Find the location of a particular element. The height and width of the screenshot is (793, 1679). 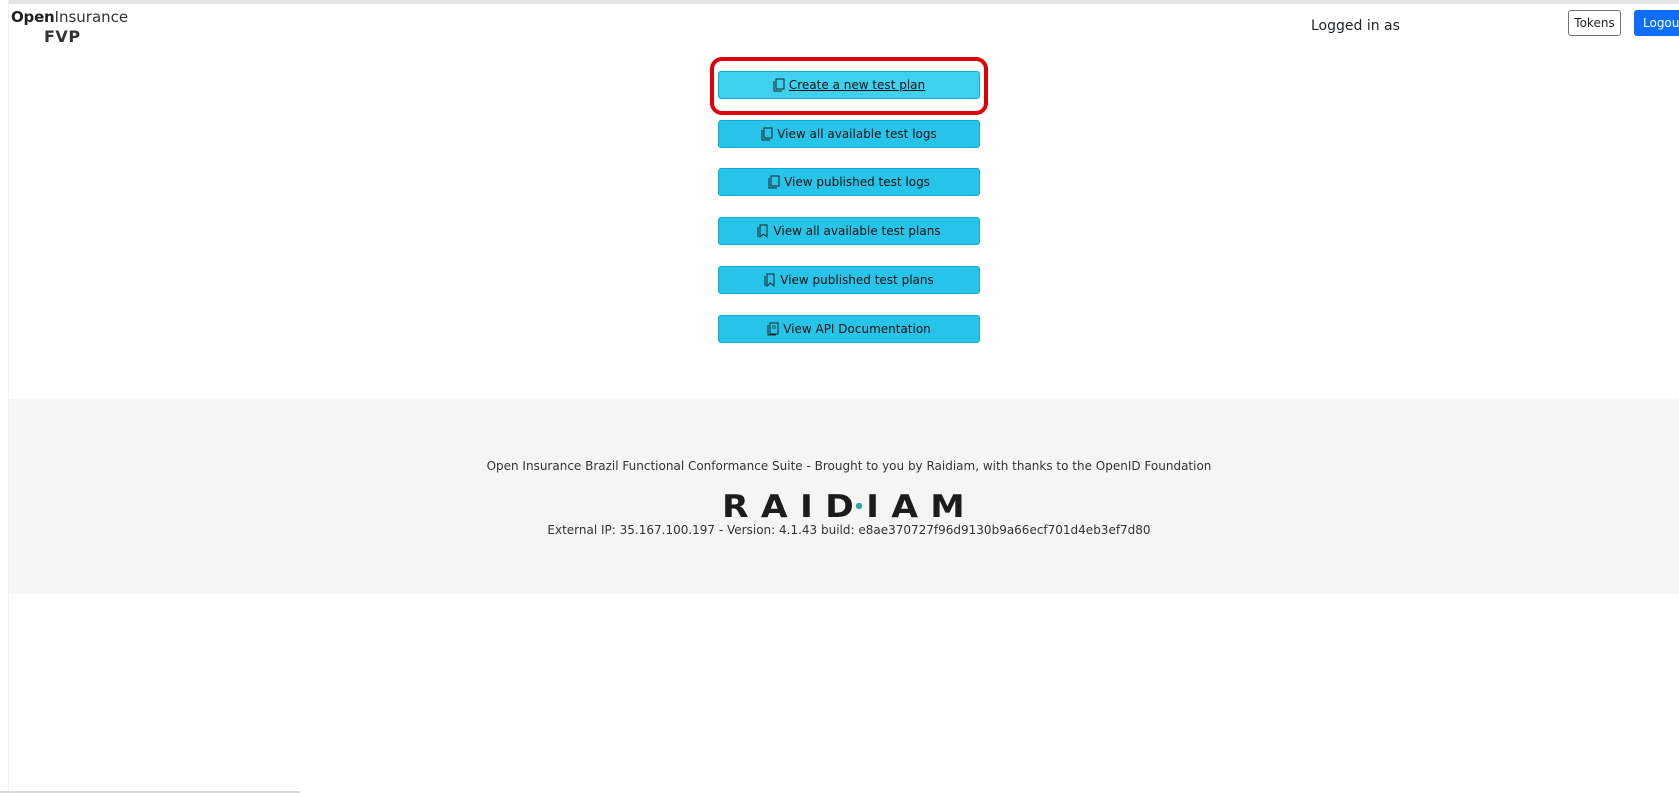

logout-button: Logout is located at coordinates (1656, 23).